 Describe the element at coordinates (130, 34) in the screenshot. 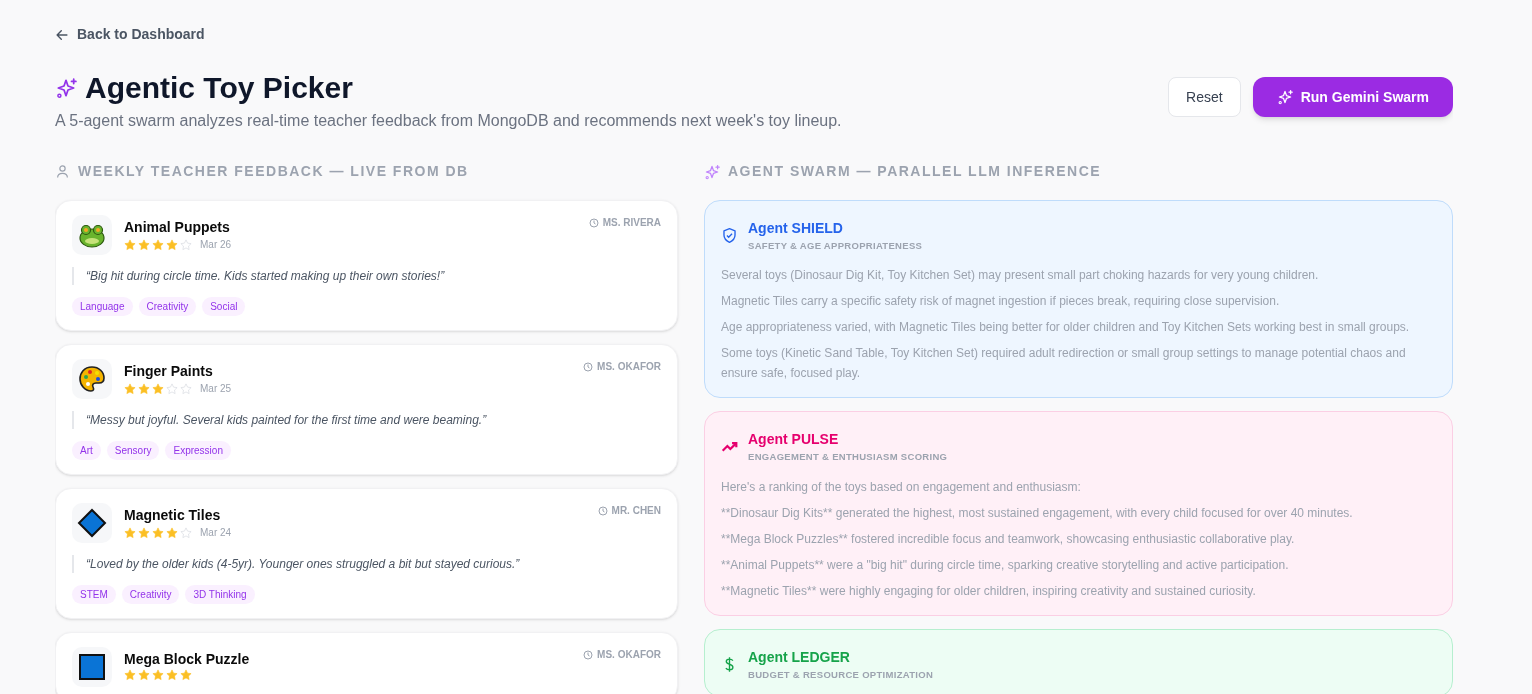

I see `back-link: Back to Dashboard` at that location.